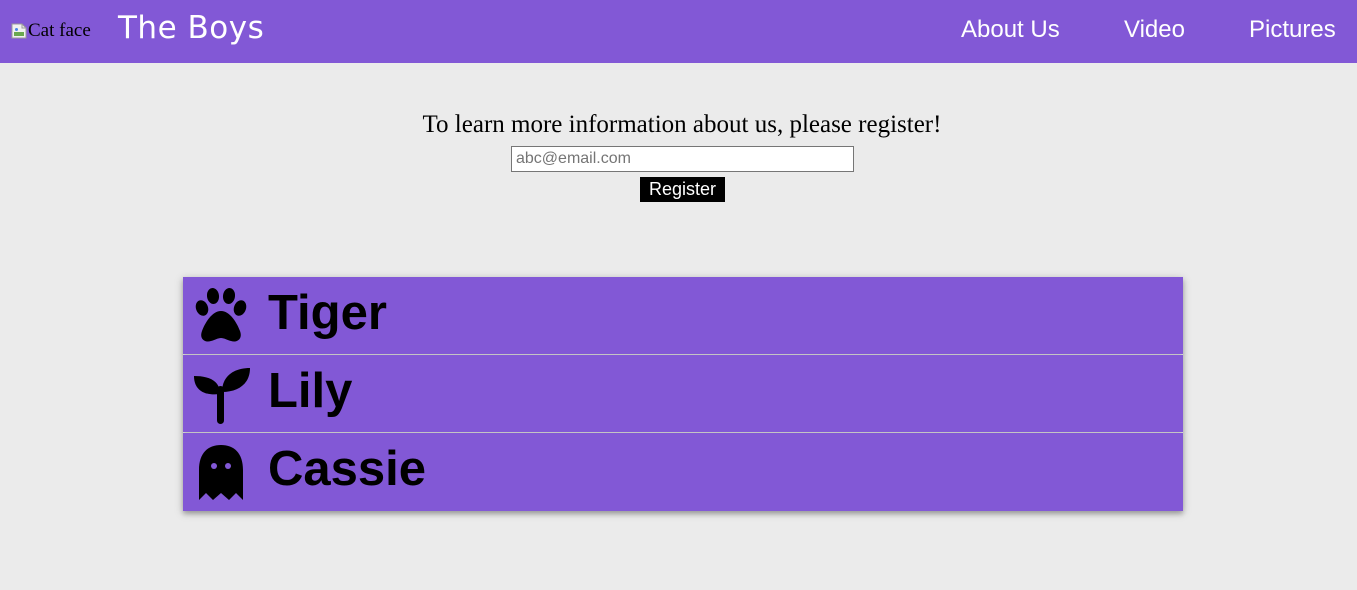  What do you see at coordinates (1292, 30) in the screenshot?
I see `nav-link-pictures: Pictures` at bounding box center [1292, 30].